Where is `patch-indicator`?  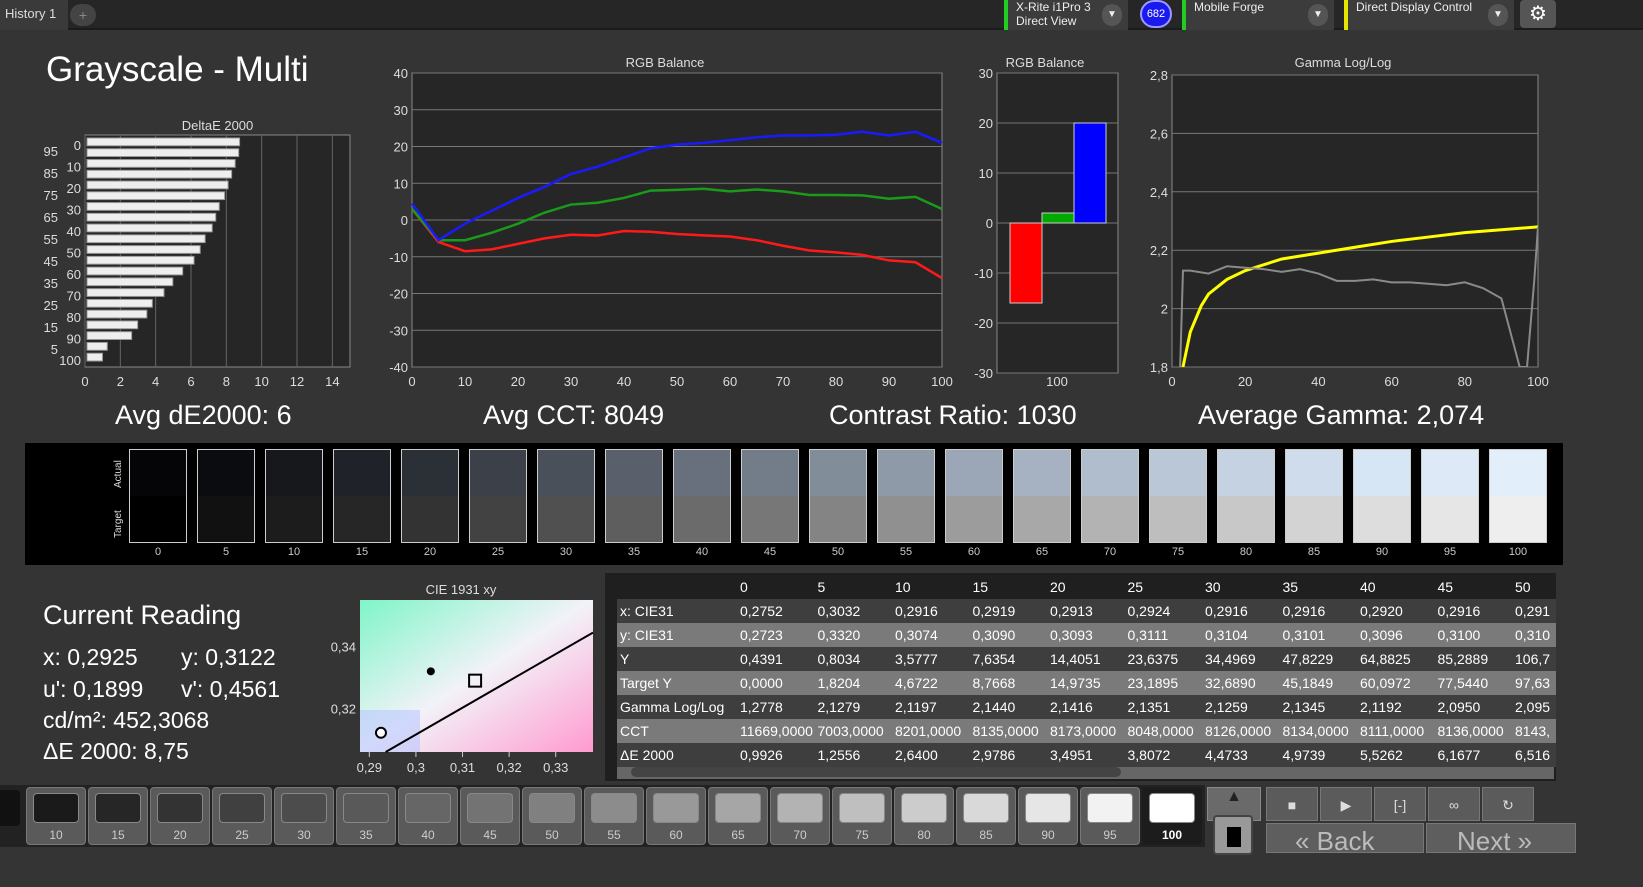
patch-indicator is located at coordinates (1233, 835).